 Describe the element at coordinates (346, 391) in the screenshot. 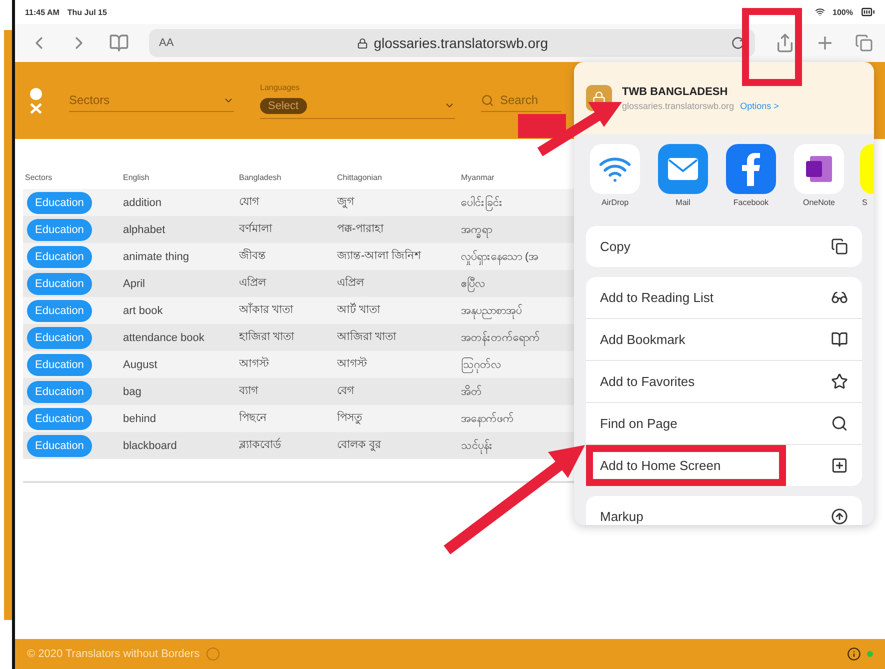

I see `table-cell-text: বেগ` at that location.